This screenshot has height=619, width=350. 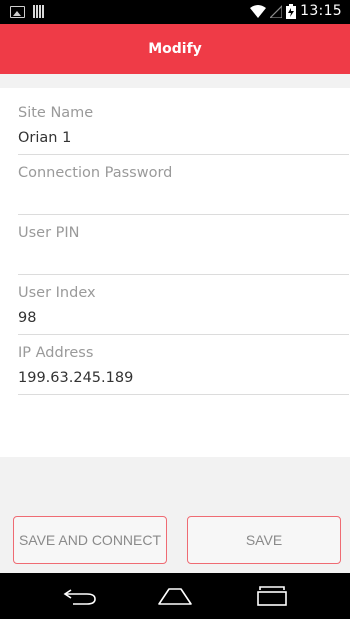 I want to click on back-icon, so click(x=79, y=597).